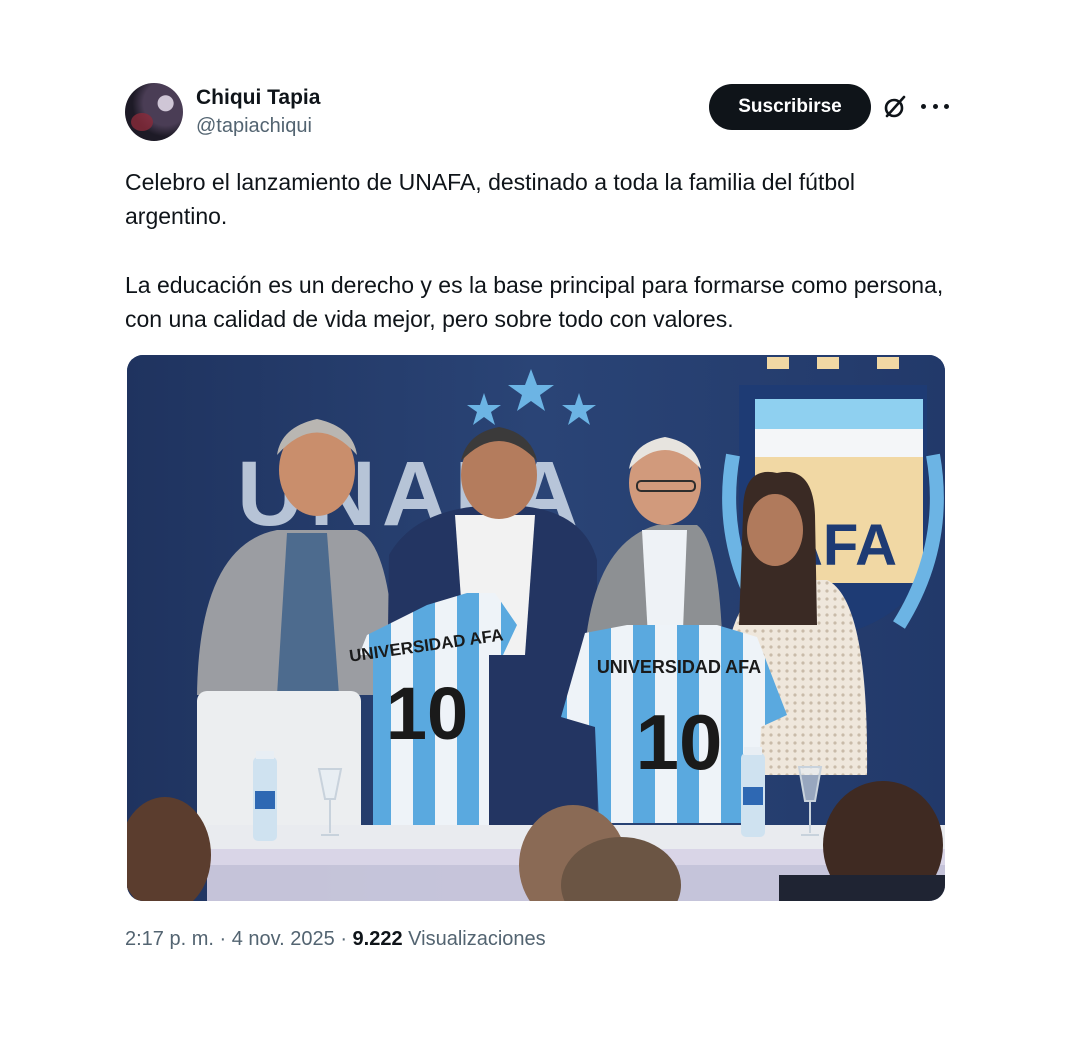 This screenshot has height=1043, width=1080. What do you see at coordinates (169, 939) in the screenshot?
I see `tweet-time: 2:17 p. m.` at bounding box center [169, 939].